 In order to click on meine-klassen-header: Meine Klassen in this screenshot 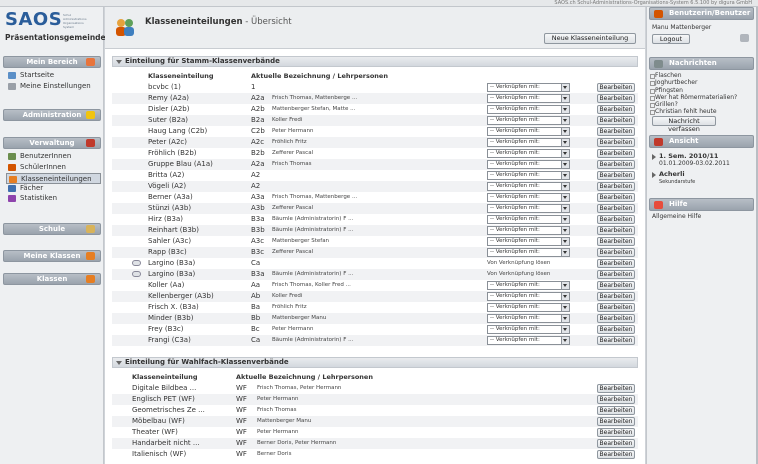, I will do `click(52, 256)`.